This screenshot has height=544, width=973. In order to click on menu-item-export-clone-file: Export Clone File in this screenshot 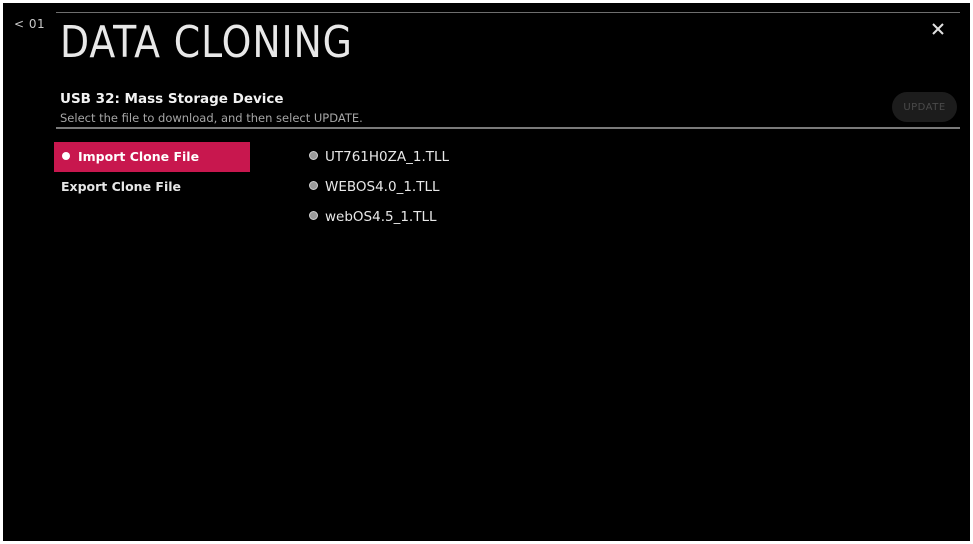, I will do `click(152, 187)`.